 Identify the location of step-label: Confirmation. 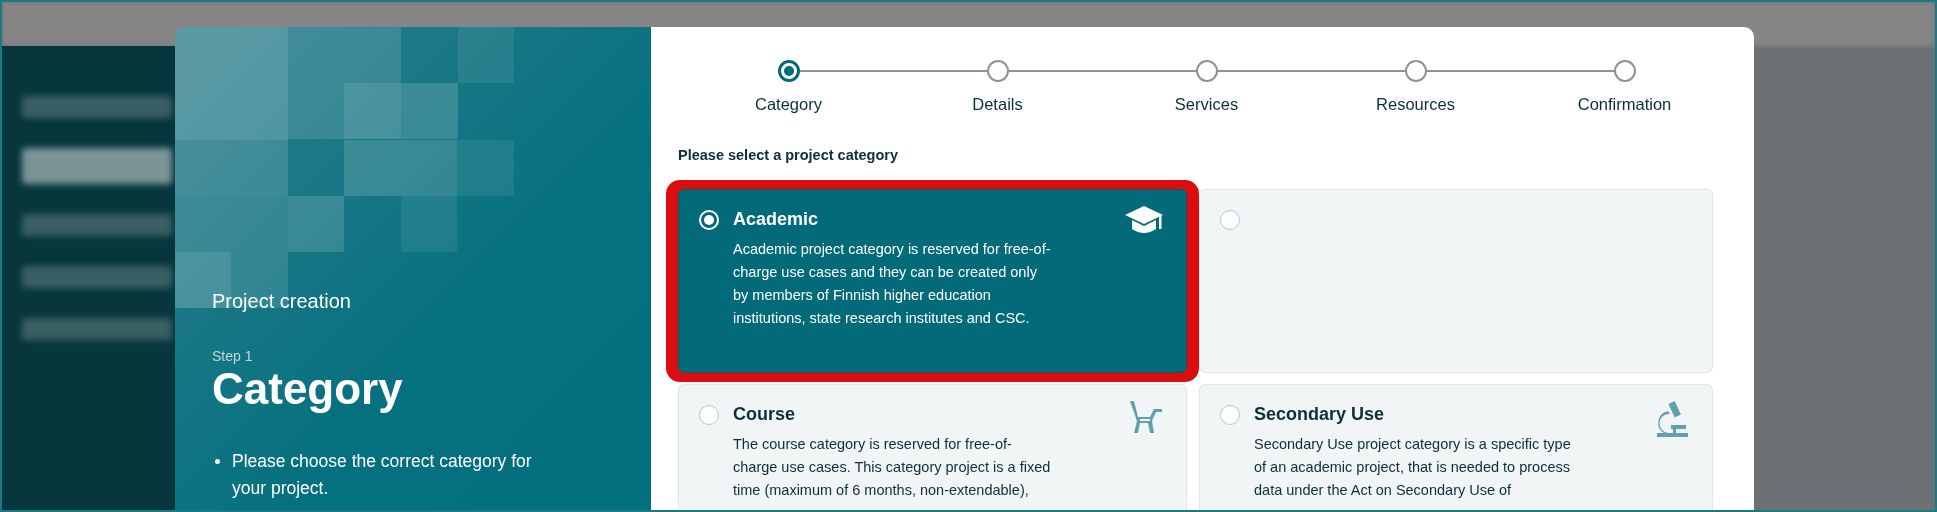
(1624, 104).